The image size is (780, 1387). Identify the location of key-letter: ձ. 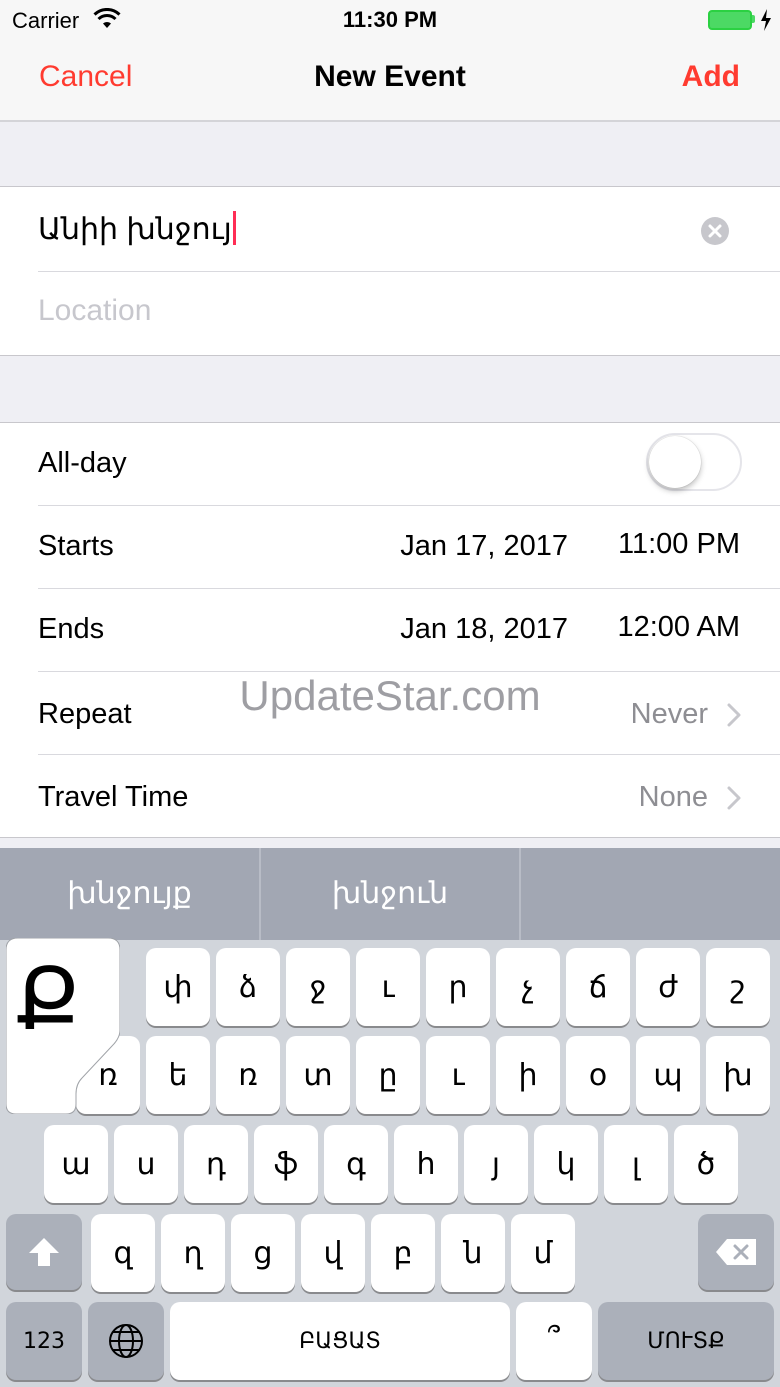
(248, 987).